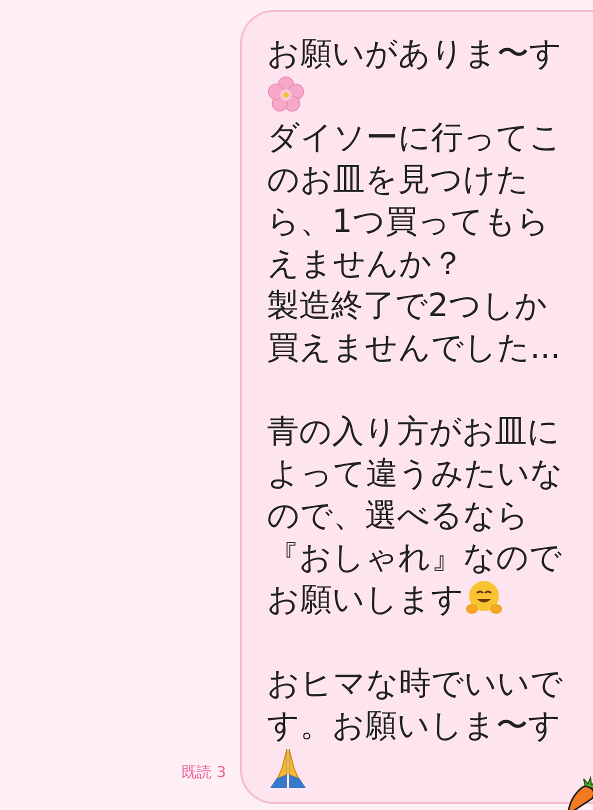 This screenshot has width=593, height=810. What do you see at coordinates (365, 599) in the screenshot?
I see `message-text: お願いします` at bounding box center [365, 599].